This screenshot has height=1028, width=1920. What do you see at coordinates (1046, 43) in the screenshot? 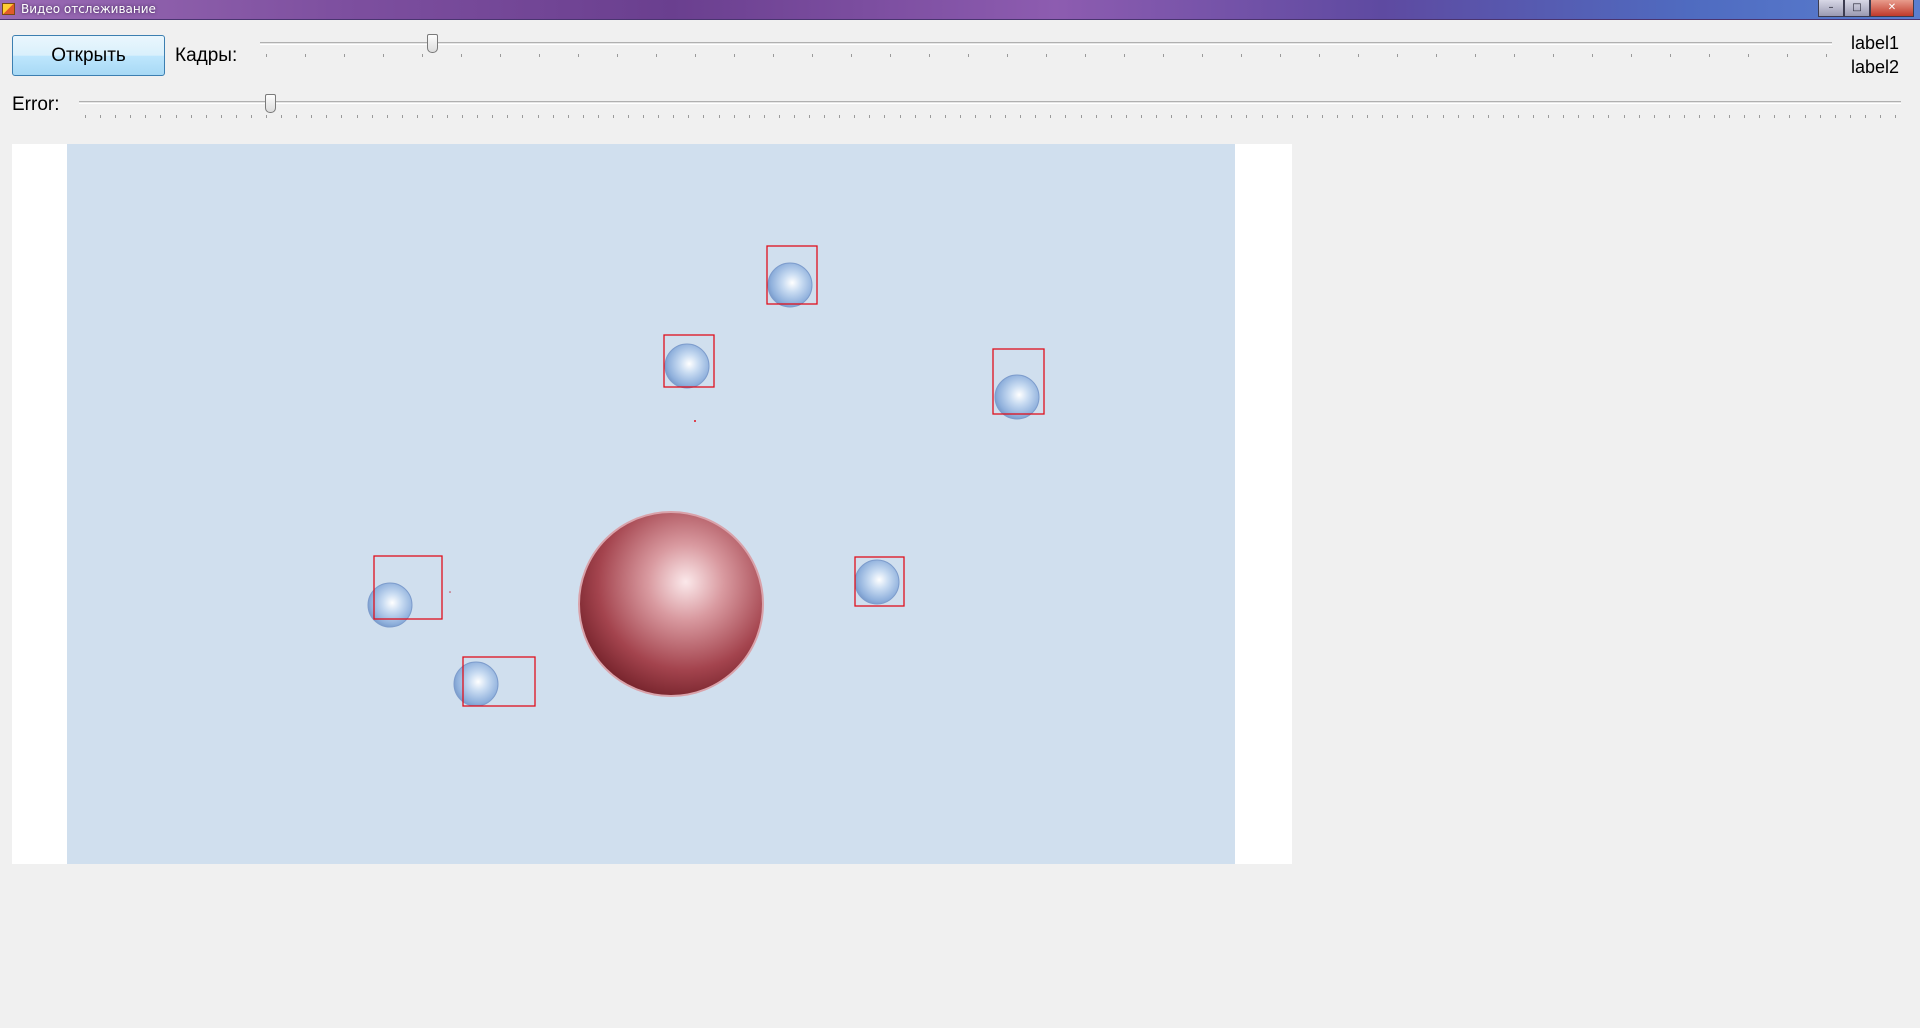
I see `frames-slider-track` at bounding box center [1046, 43].